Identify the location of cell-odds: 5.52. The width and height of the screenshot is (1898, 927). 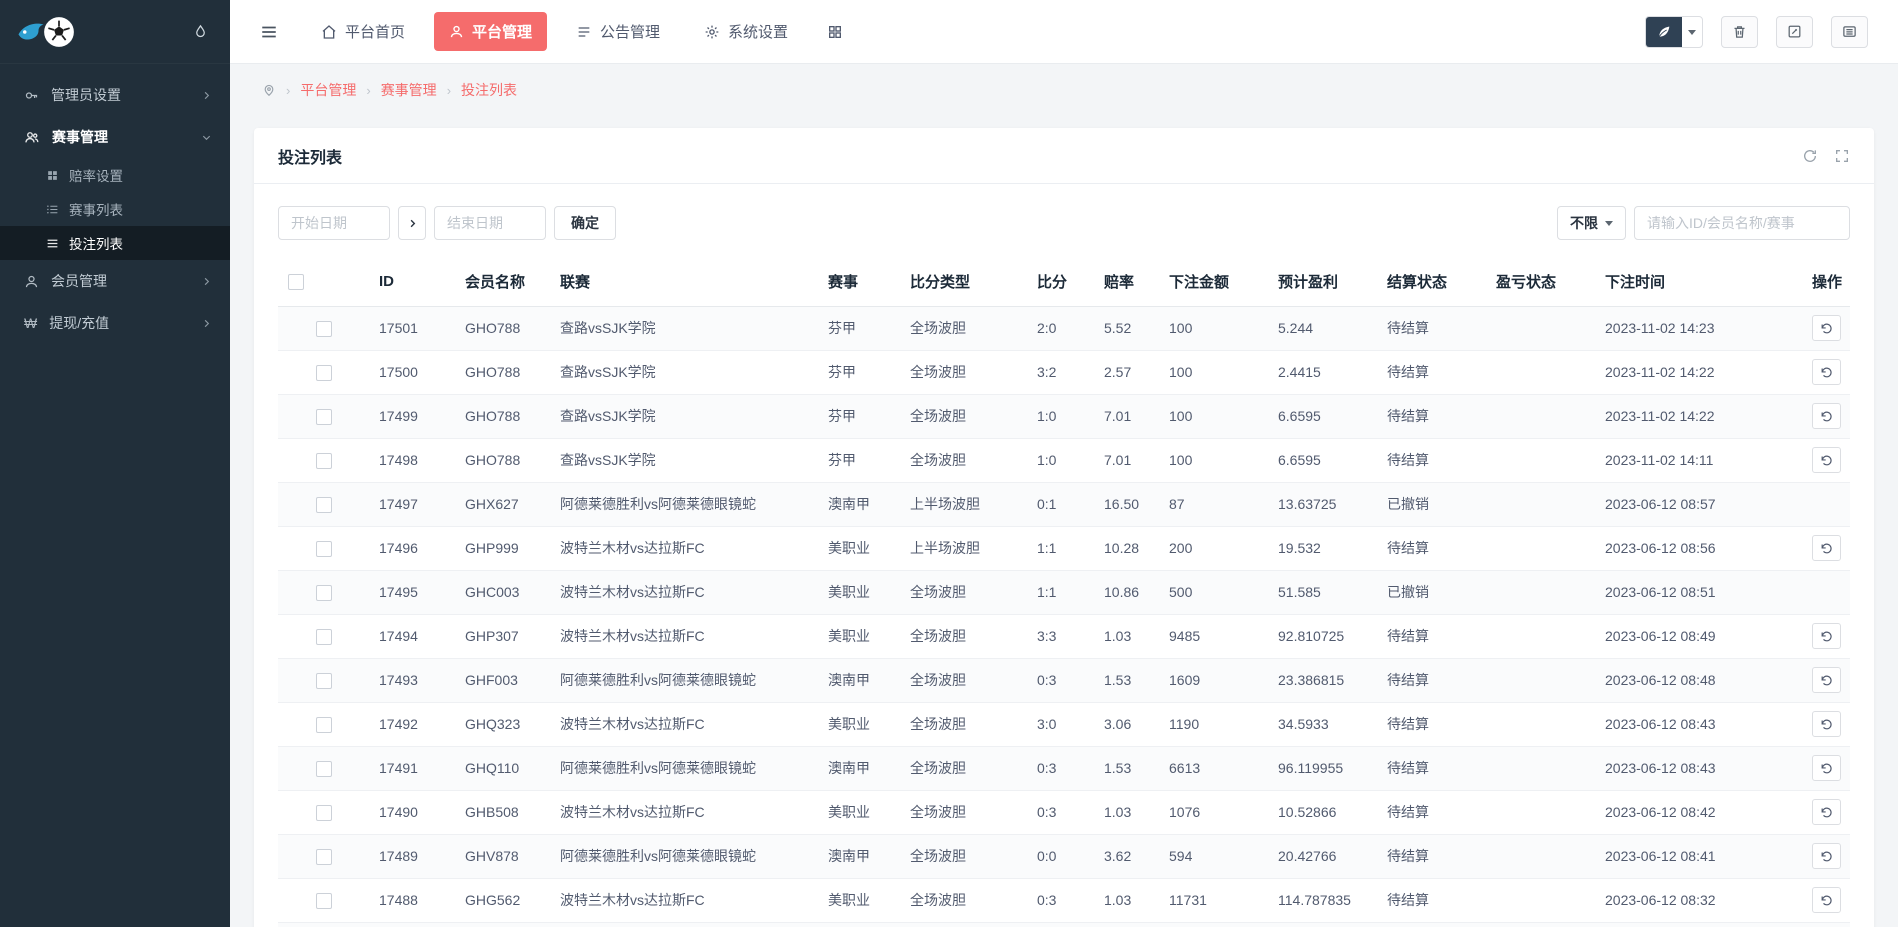
(1126, 328).